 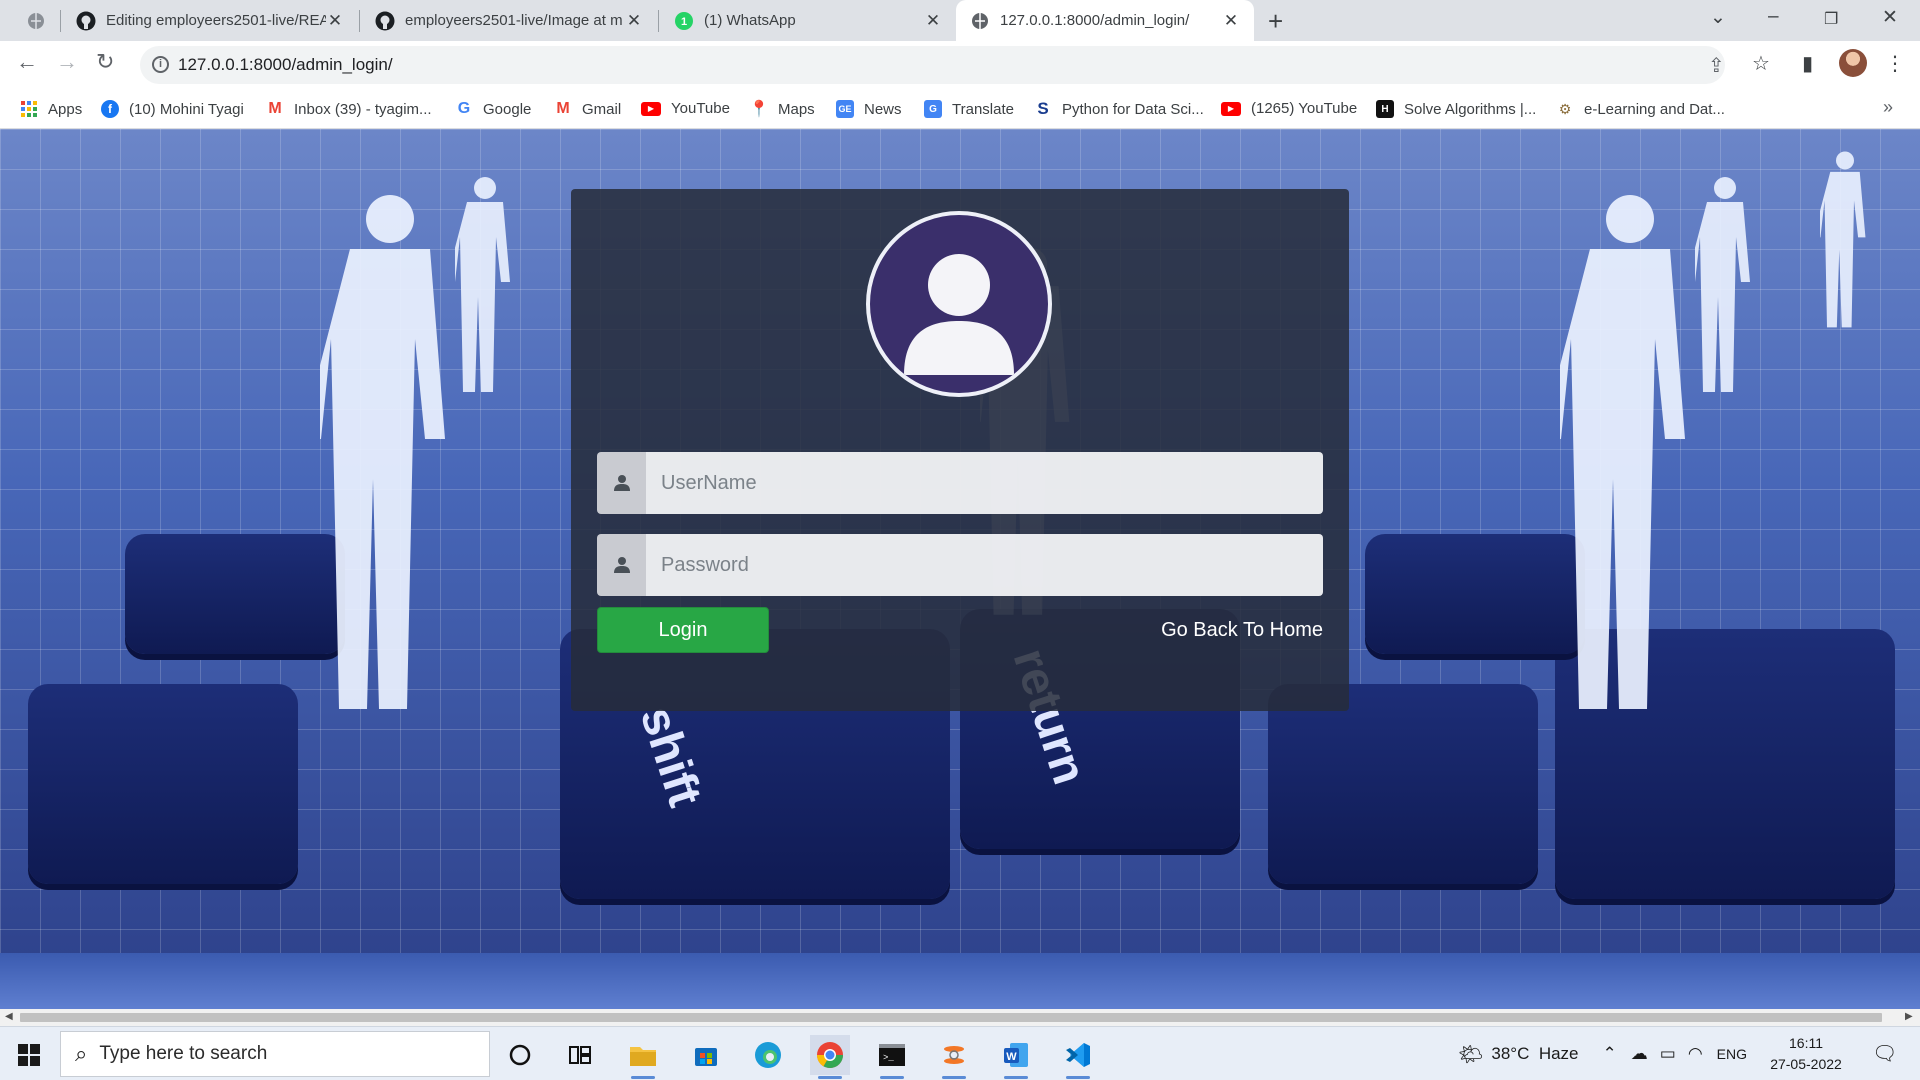 I want to click on microsoft-store-icon, so click(x=706, y=1055).